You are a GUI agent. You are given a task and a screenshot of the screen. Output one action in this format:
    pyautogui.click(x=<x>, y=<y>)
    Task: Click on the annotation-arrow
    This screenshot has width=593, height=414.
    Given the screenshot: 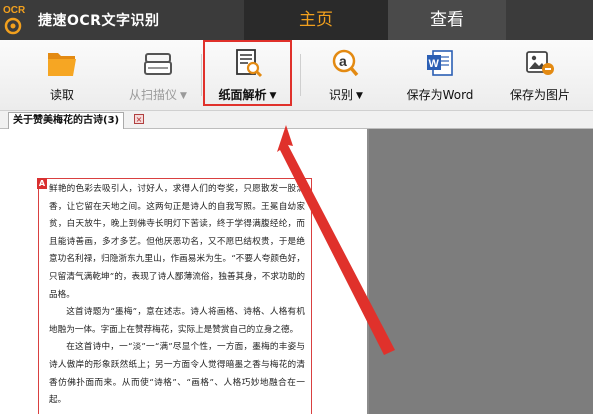 What is the action you would take?
    pyautogui.click(x=336, y=240)
    